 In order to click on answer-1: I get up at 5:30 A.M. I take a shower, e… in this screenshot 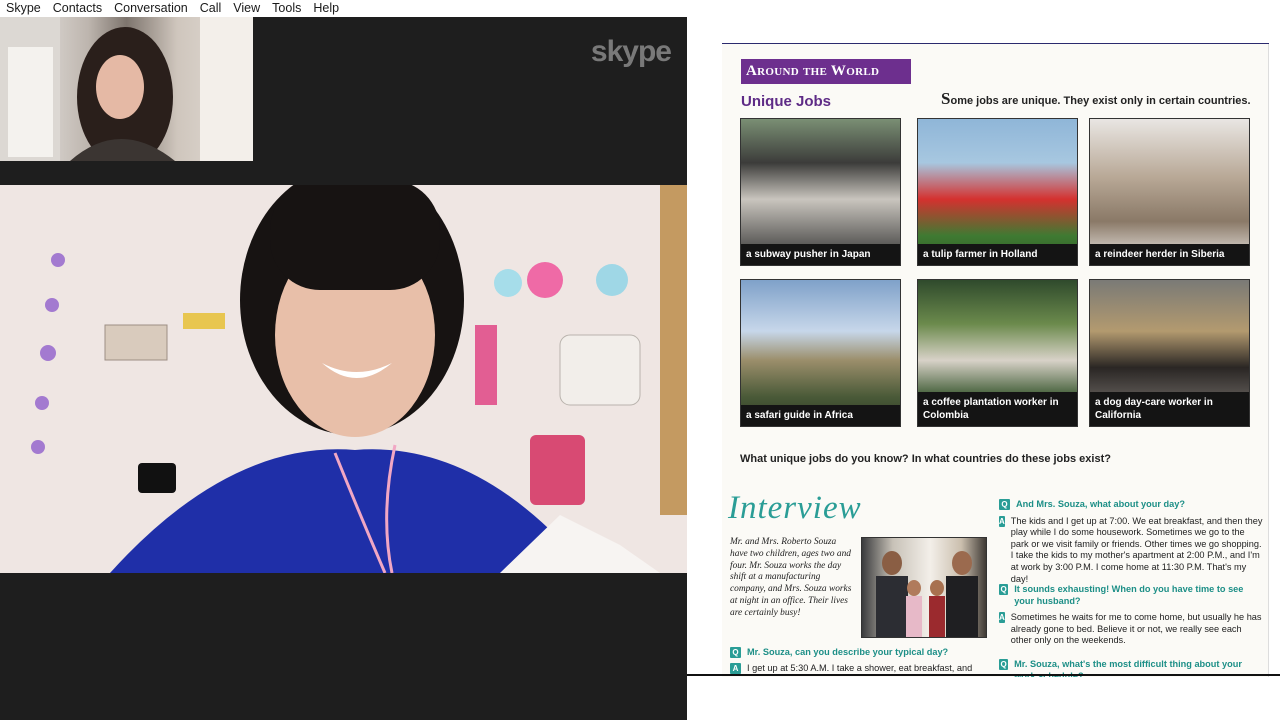, I will do `click(860, 667)`.